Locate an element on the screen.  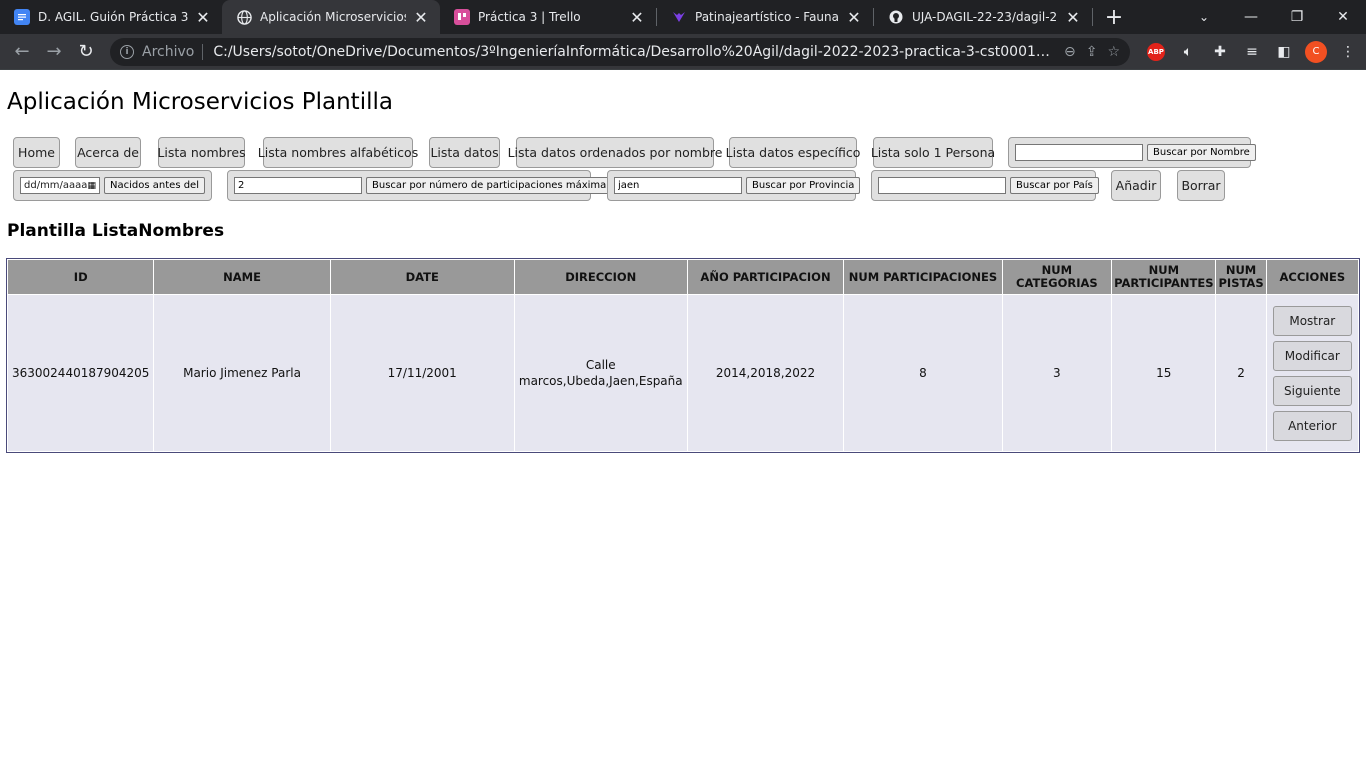
birth-date-input: dd/mm/aaaa ▦ is located at coordinates (60, 185).